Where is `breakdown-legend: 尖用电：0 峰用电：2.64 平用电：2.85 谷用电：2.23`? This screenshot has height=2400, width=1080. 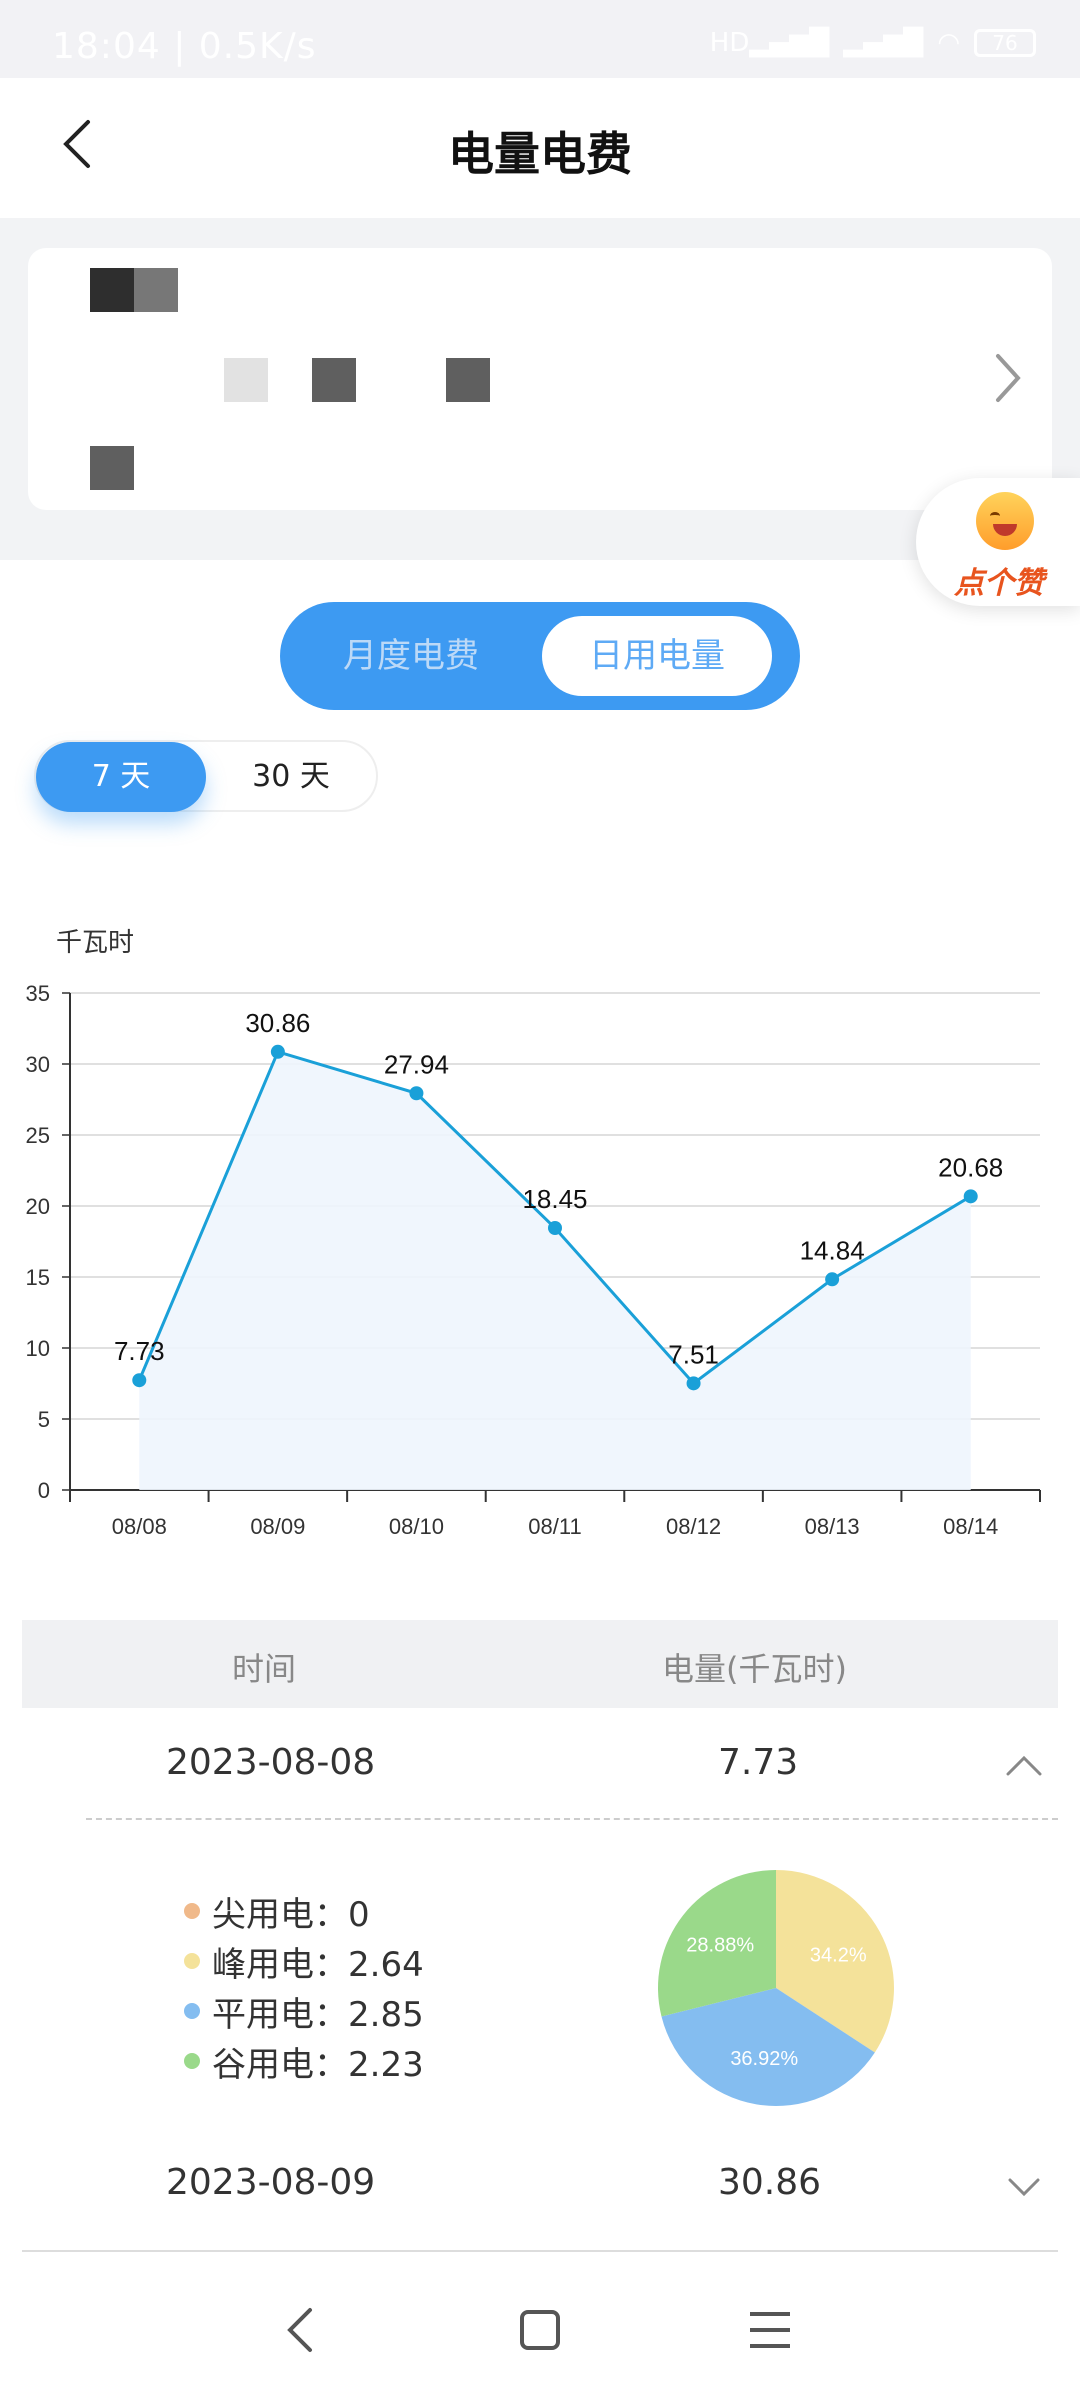 breakdown-legend: 尖用电：0 峰用电：2.64 平用电：2.85 谷用电：2.23 is located at coordinates (304, 1986).